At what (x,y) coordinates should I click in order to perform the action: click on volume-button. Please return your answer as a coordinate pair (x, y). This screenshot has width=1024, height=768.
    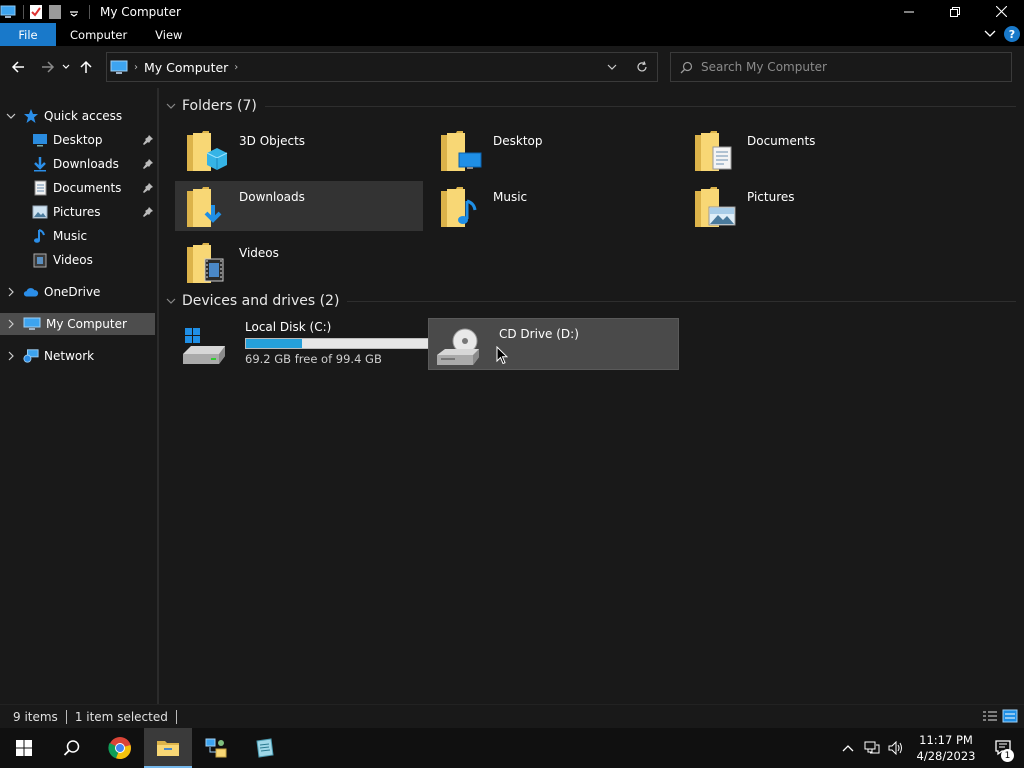
    Looking at the image, I should click on (896, 748).